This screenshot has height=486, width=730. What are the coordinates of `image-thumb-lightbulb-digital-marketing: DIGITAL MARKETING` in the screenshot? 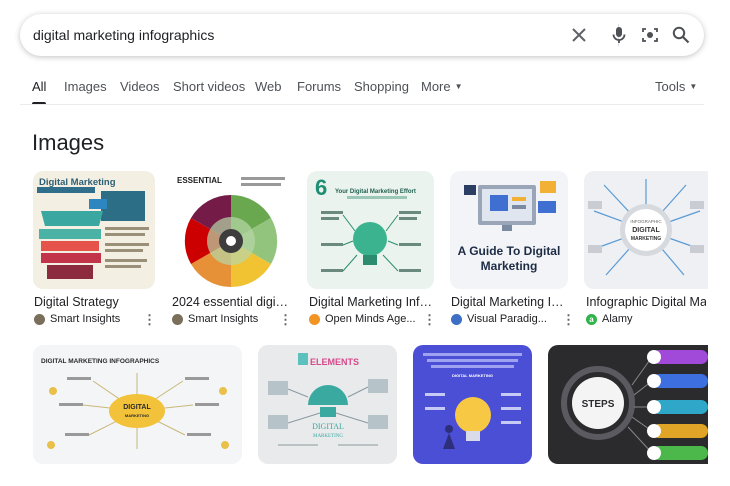 It's located at (472, 404).